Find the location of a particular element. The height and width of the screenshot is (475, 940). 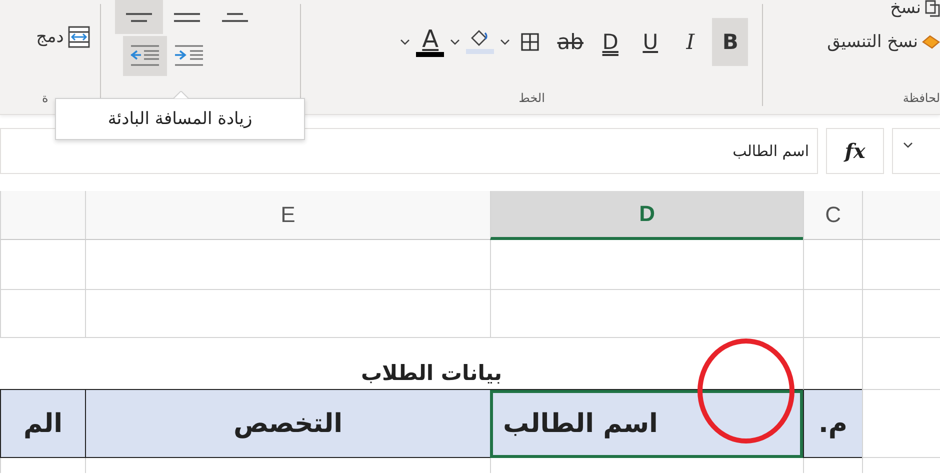

table-cell: م. is located at coordinates (832, 424).